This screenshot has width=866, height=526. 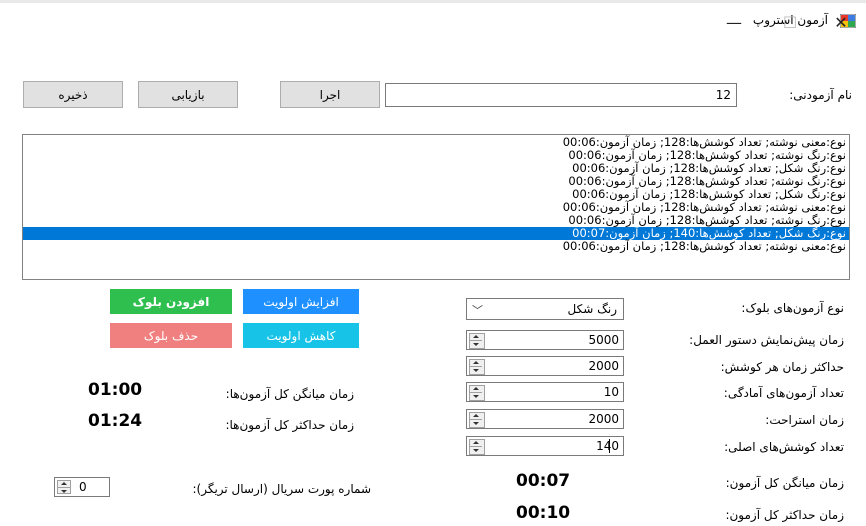 What do you see at coordinates (545, 419) in the screenshot?
I see `rest-time-stepper: 2000` at bounding box center [545, 419].